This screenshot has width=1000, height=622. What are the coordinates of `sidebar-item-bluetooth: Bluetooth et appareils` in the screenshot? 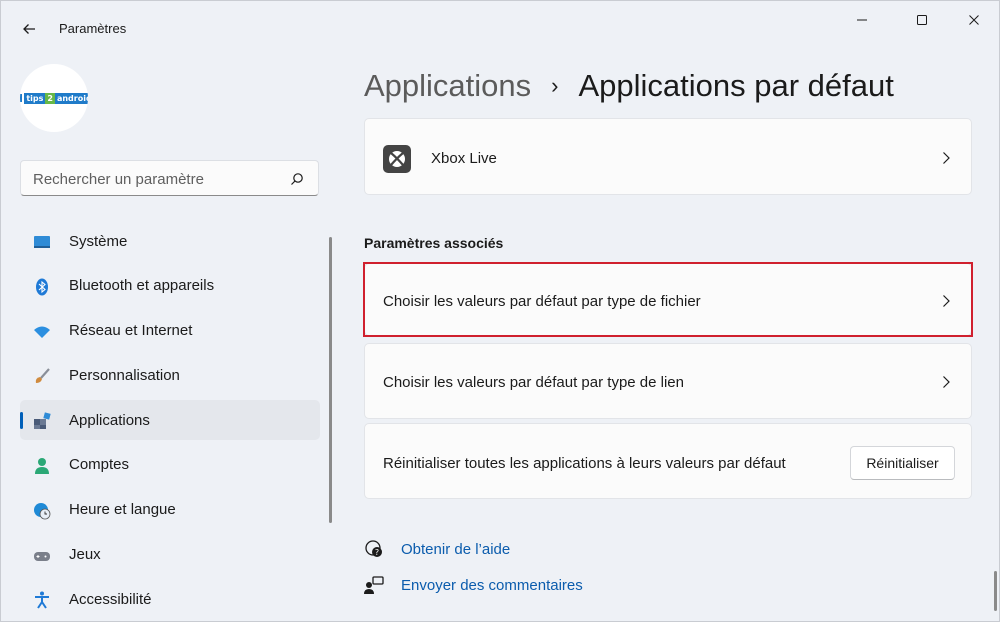 It's located at (170, 286).